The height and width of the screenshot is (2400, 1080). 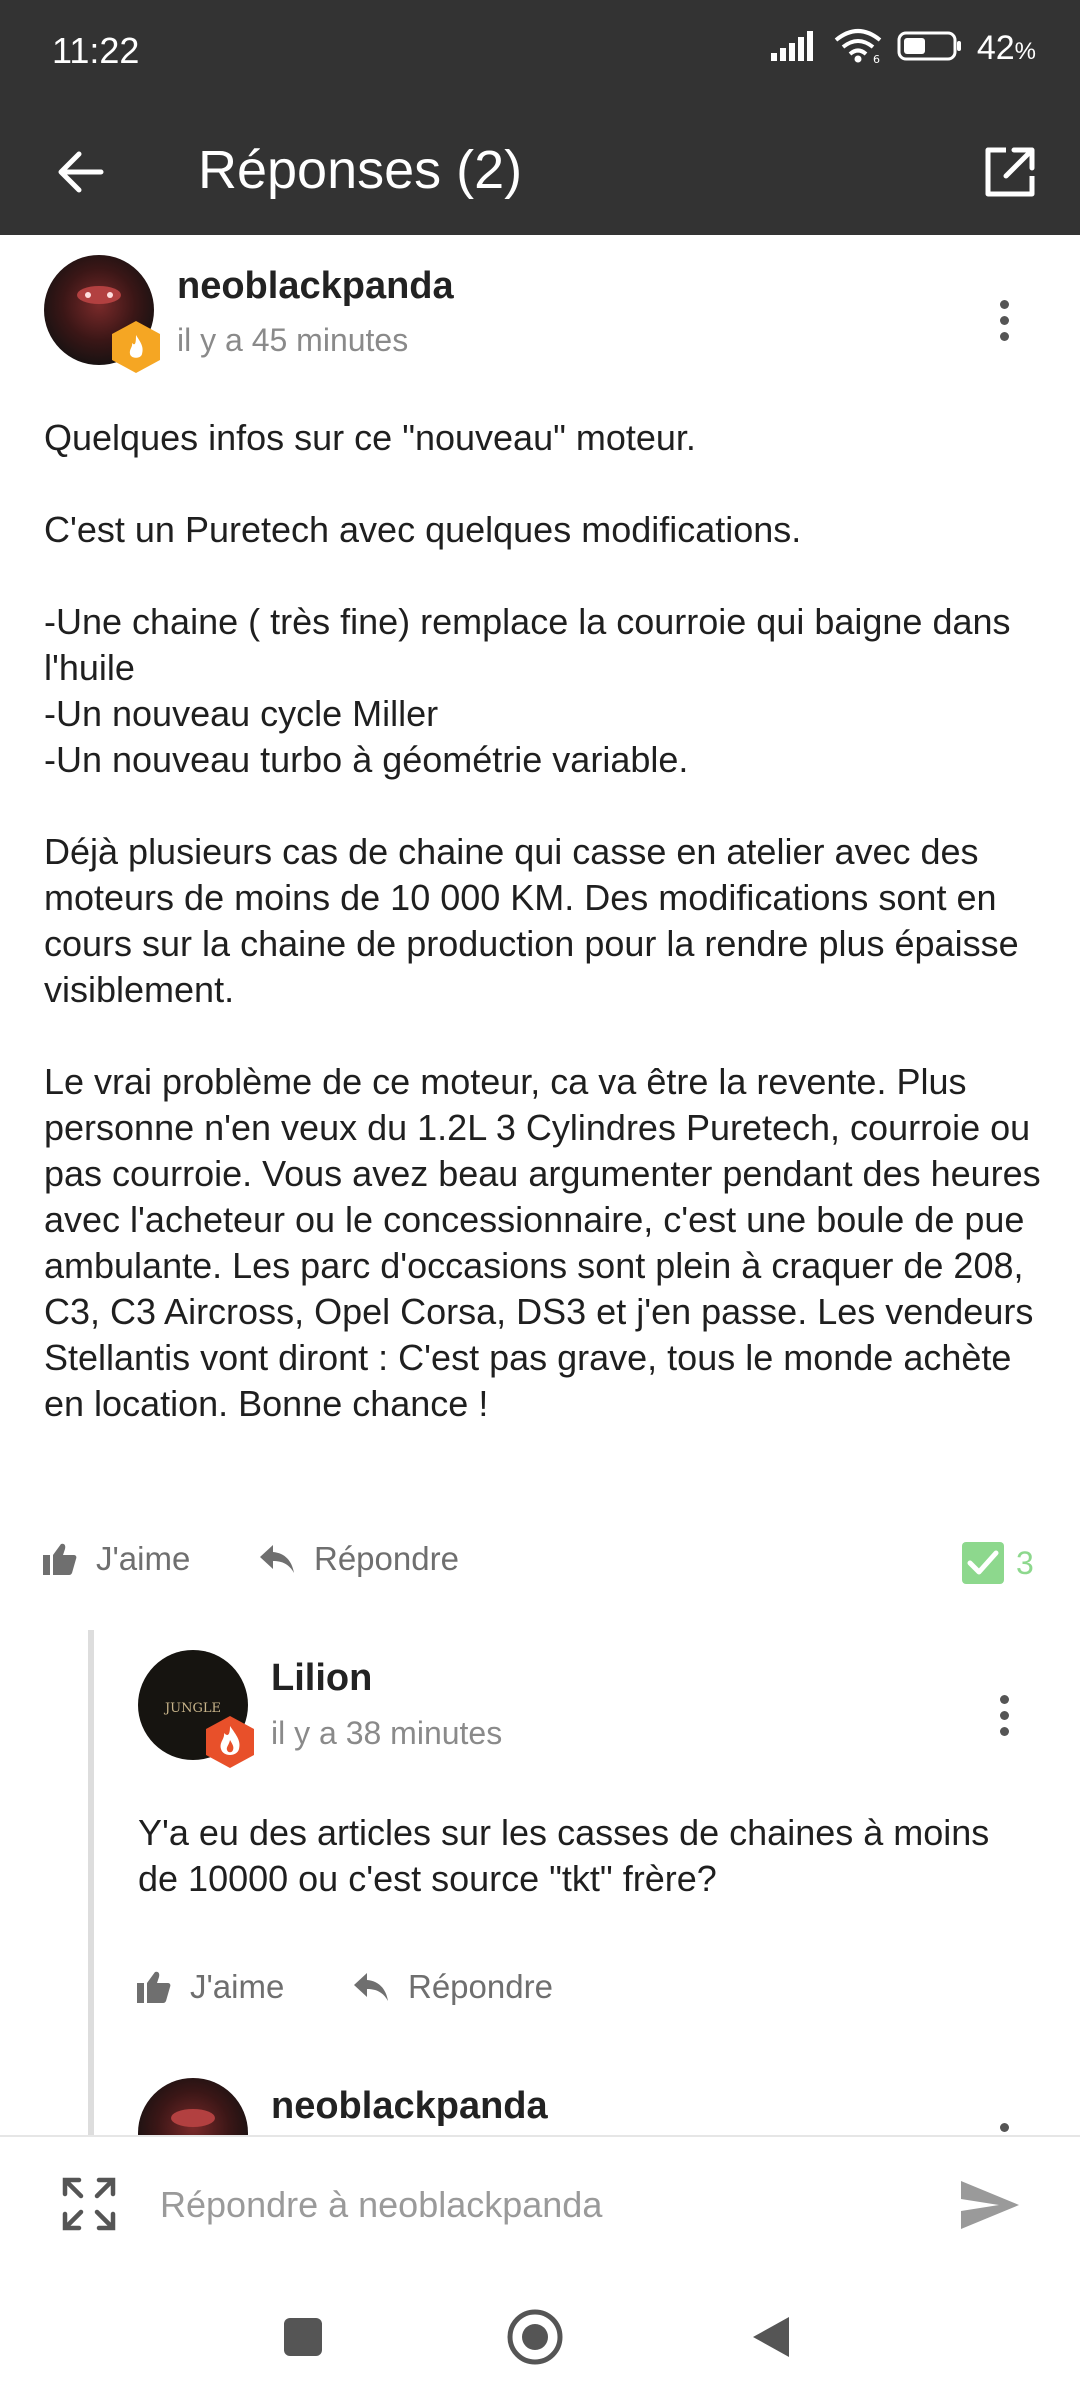 I want to click on avatar-image, so click(x=193, y=2106).